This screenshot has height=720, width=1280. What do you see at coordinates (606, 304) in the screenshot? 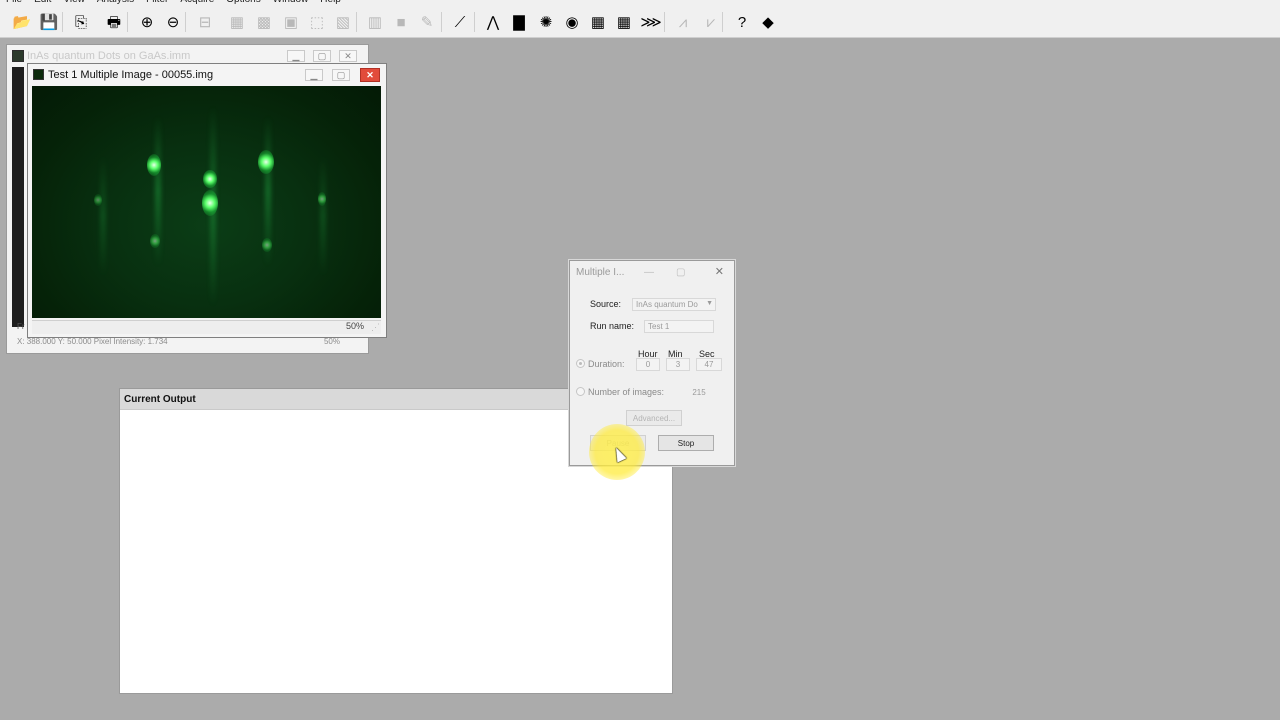
I see `source-label: Source:` at bounding box center [606, 304].